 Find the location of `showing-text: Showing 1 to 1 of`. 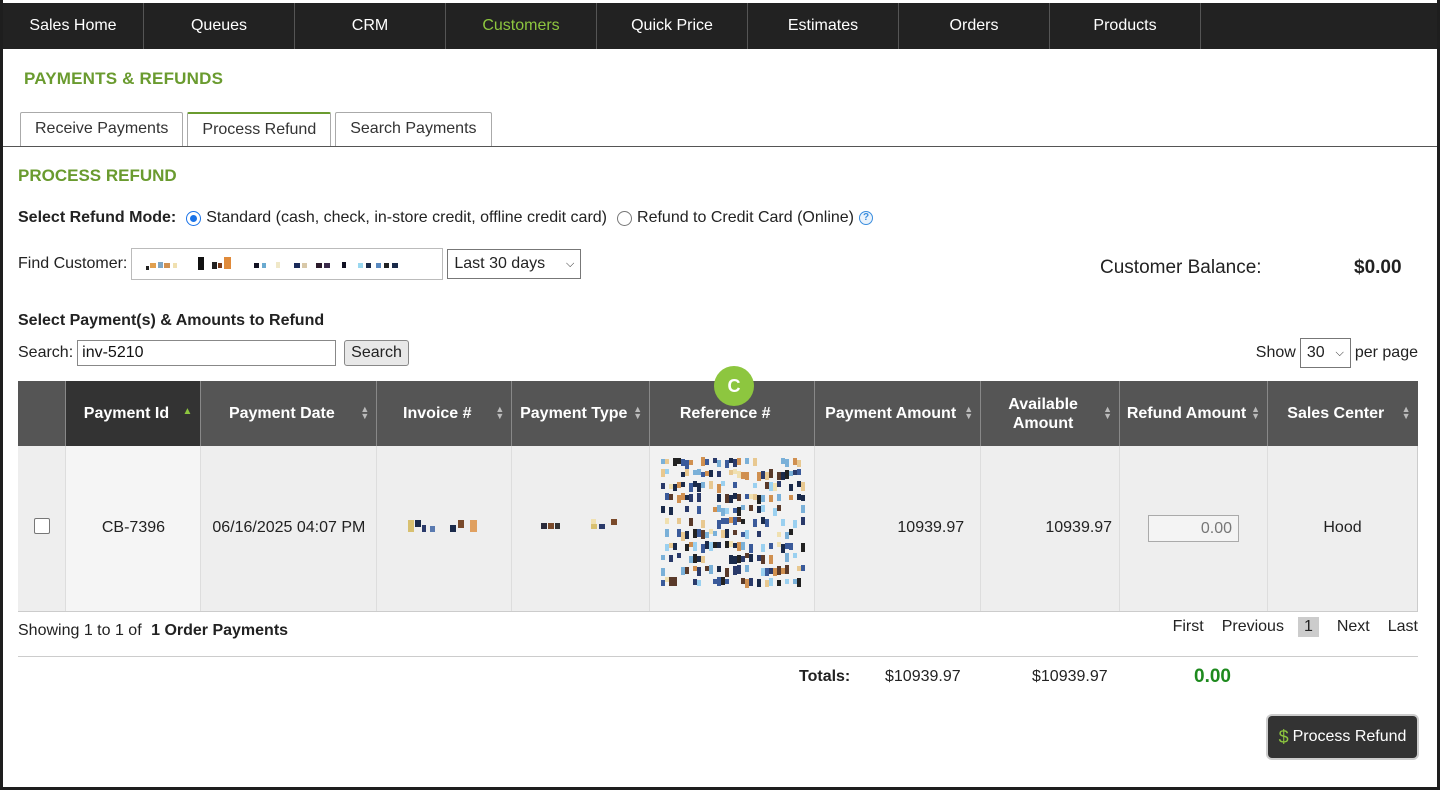

showing-text: Showing 1 to 1 of is located at coordinates (80, 630).